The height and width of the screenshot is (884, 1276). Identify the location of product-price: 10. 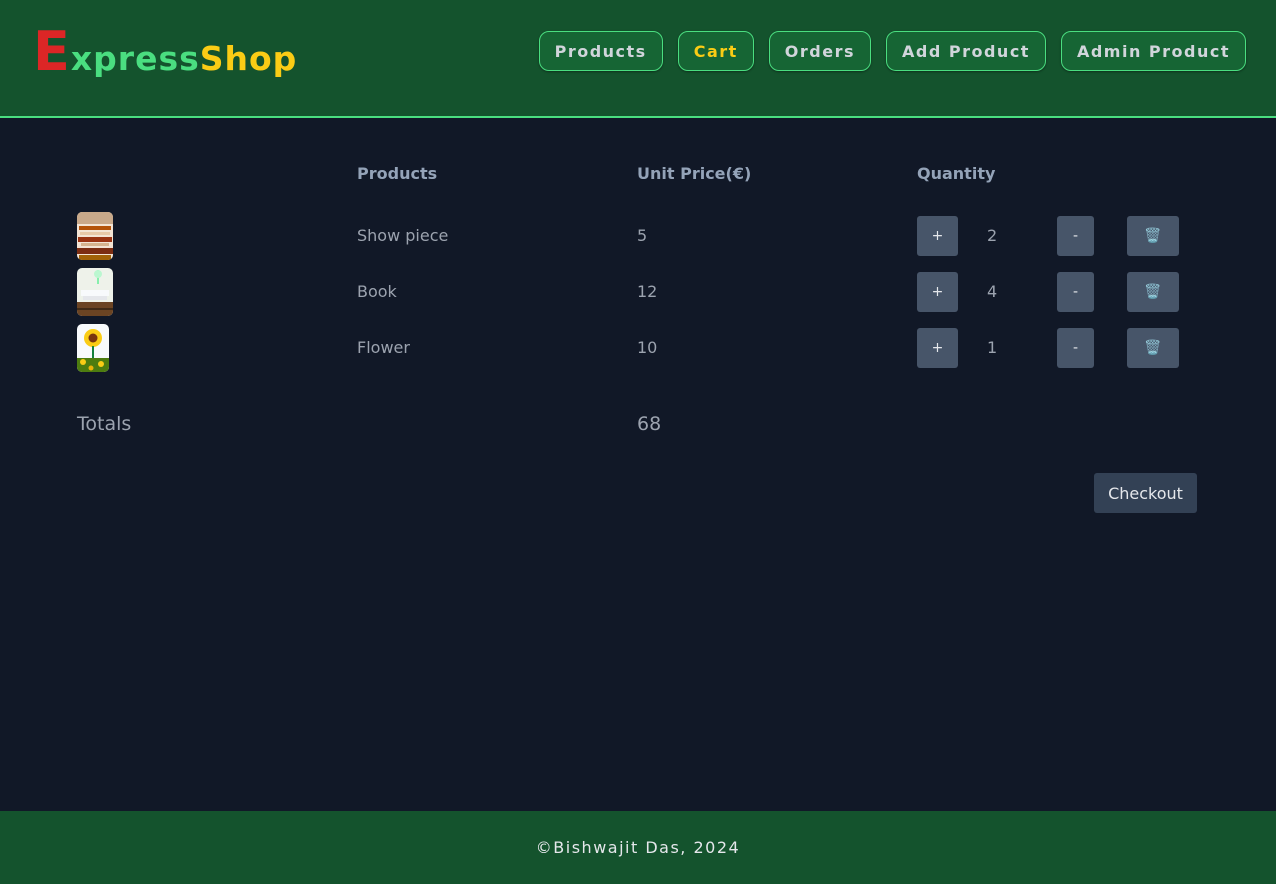
(647, 347).